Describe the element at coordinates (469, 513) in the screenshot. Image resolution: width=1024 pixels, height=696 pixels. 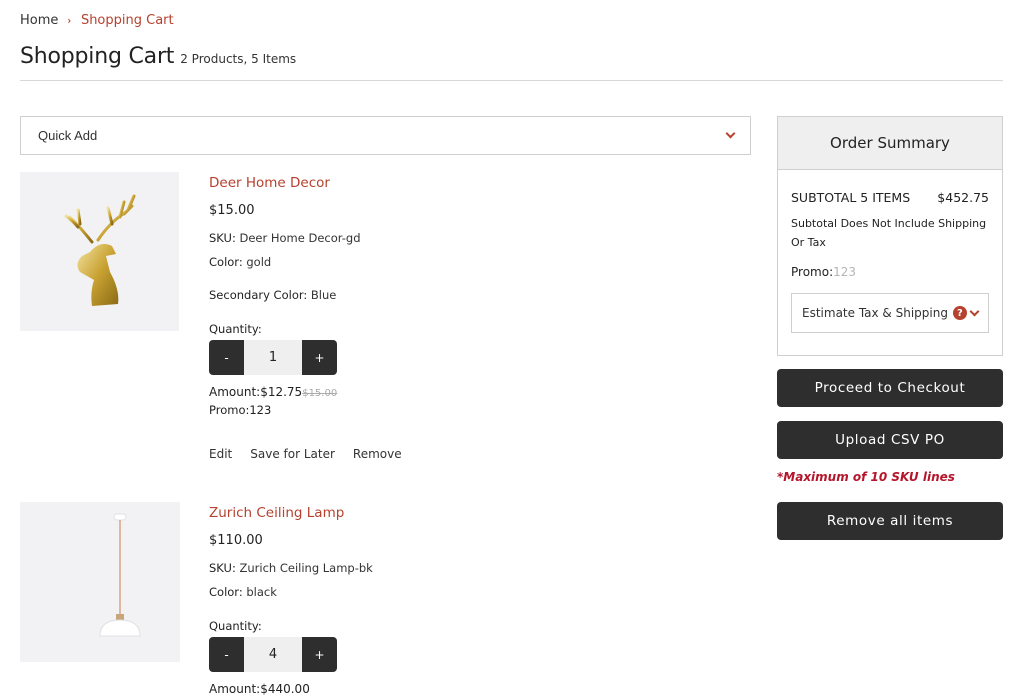
I see `product-name-link: Zurich Ceiling Lamp` at that location.